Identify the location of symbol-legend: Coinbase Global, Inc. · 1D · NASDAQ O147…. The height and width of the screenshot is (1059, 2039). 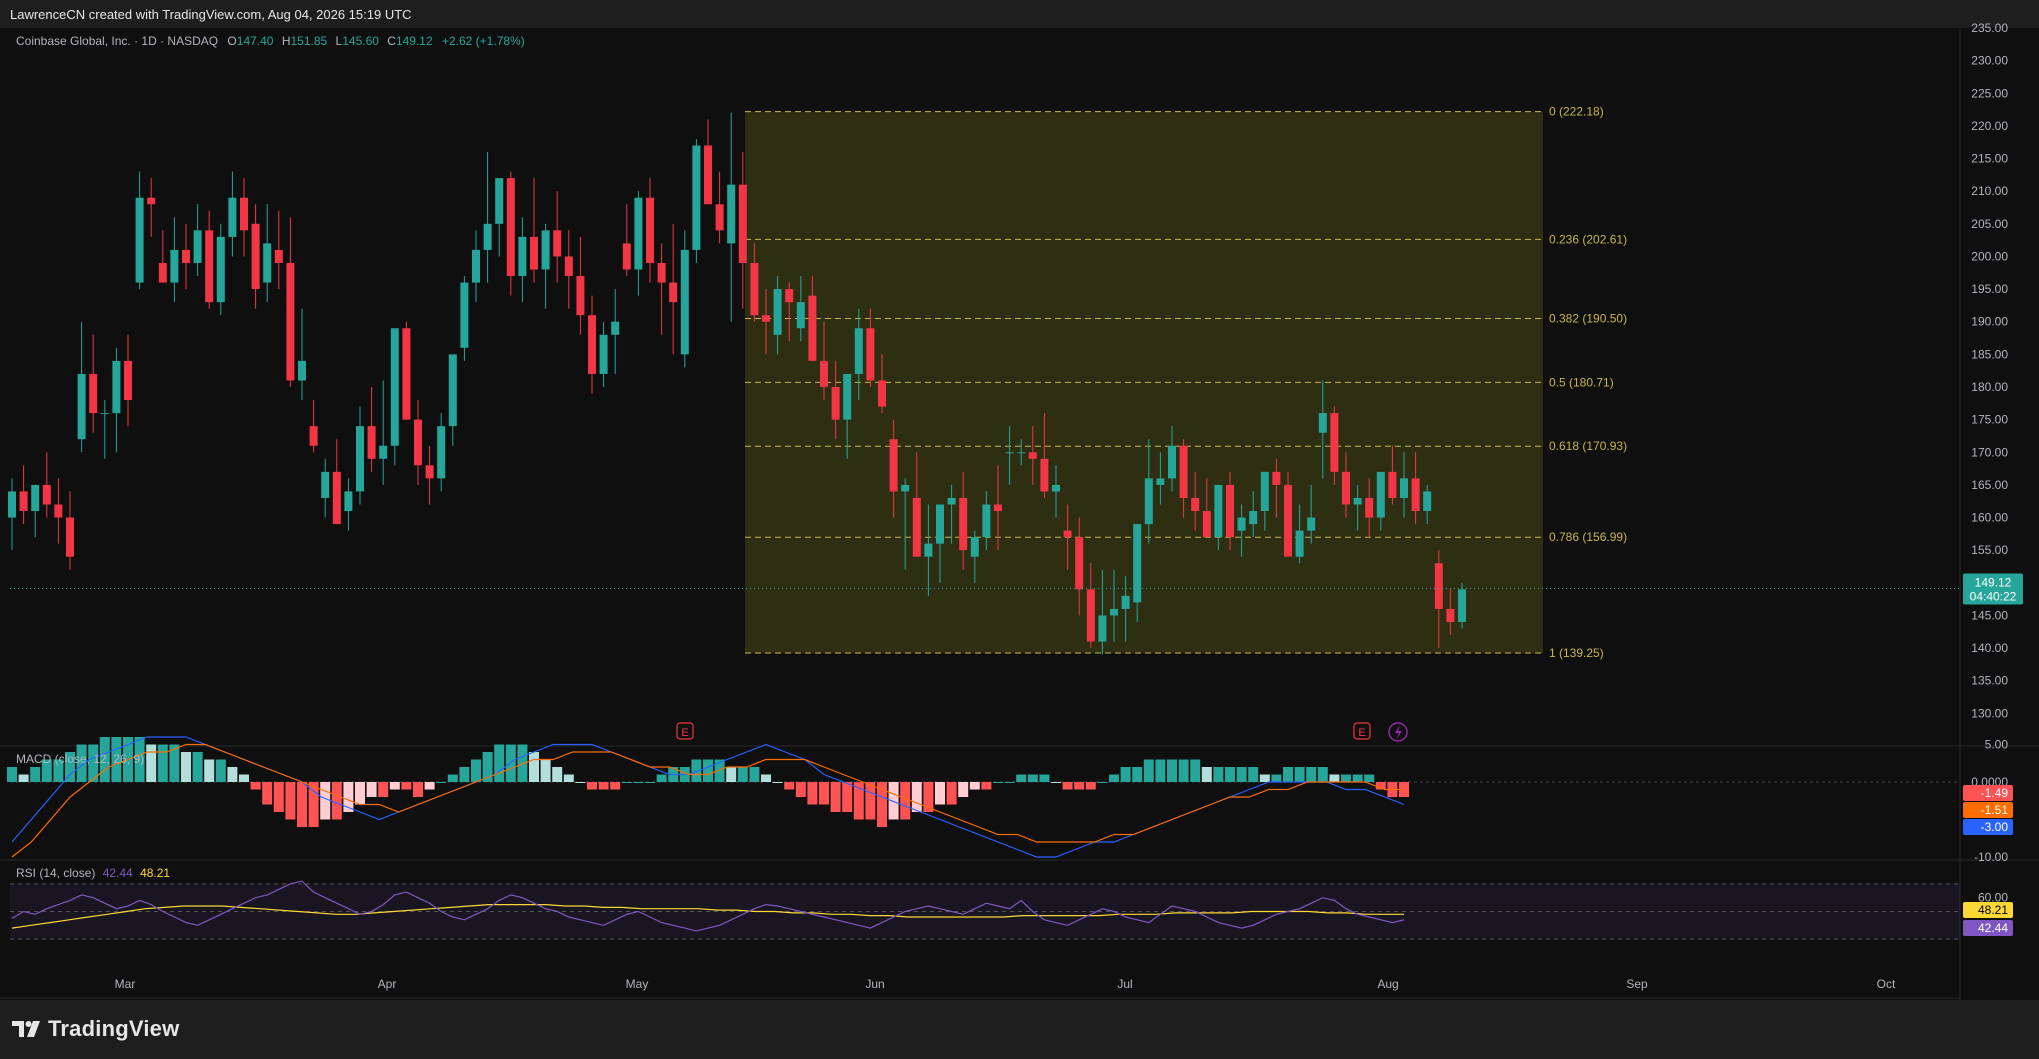
(270, 41).